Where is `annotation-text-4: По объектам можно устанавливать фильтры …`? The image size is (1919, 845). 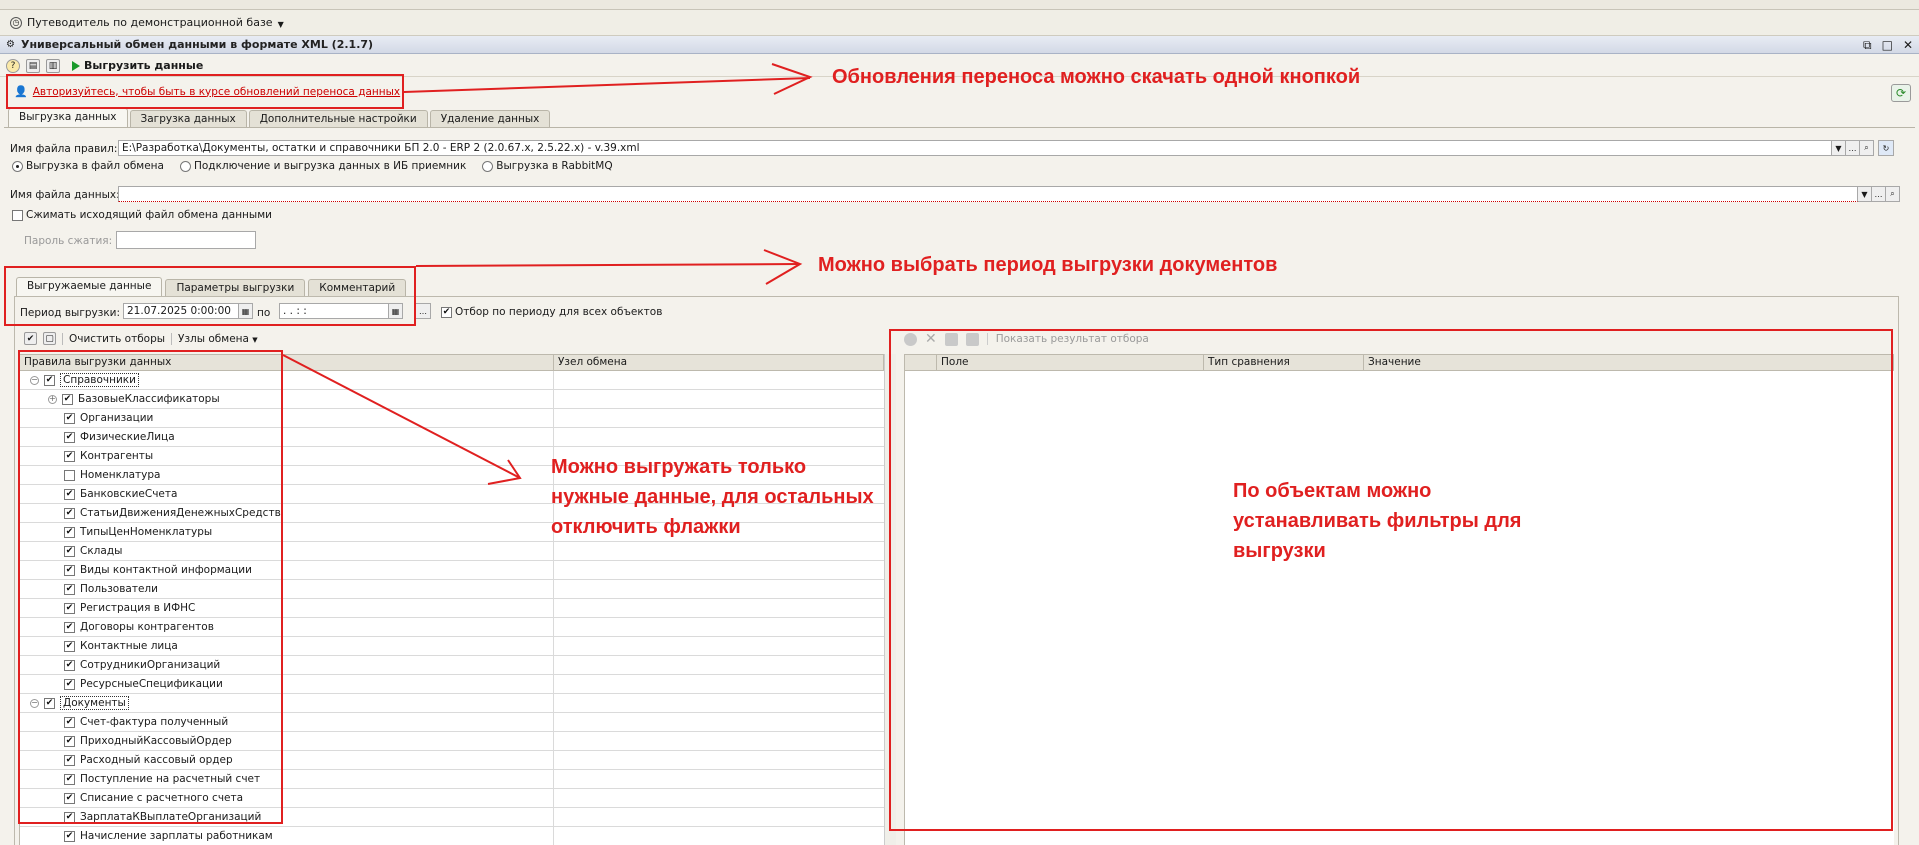
annotation-text-4: По объектам можно устанавливать фильтры … is located at coordinates (1377, 521).